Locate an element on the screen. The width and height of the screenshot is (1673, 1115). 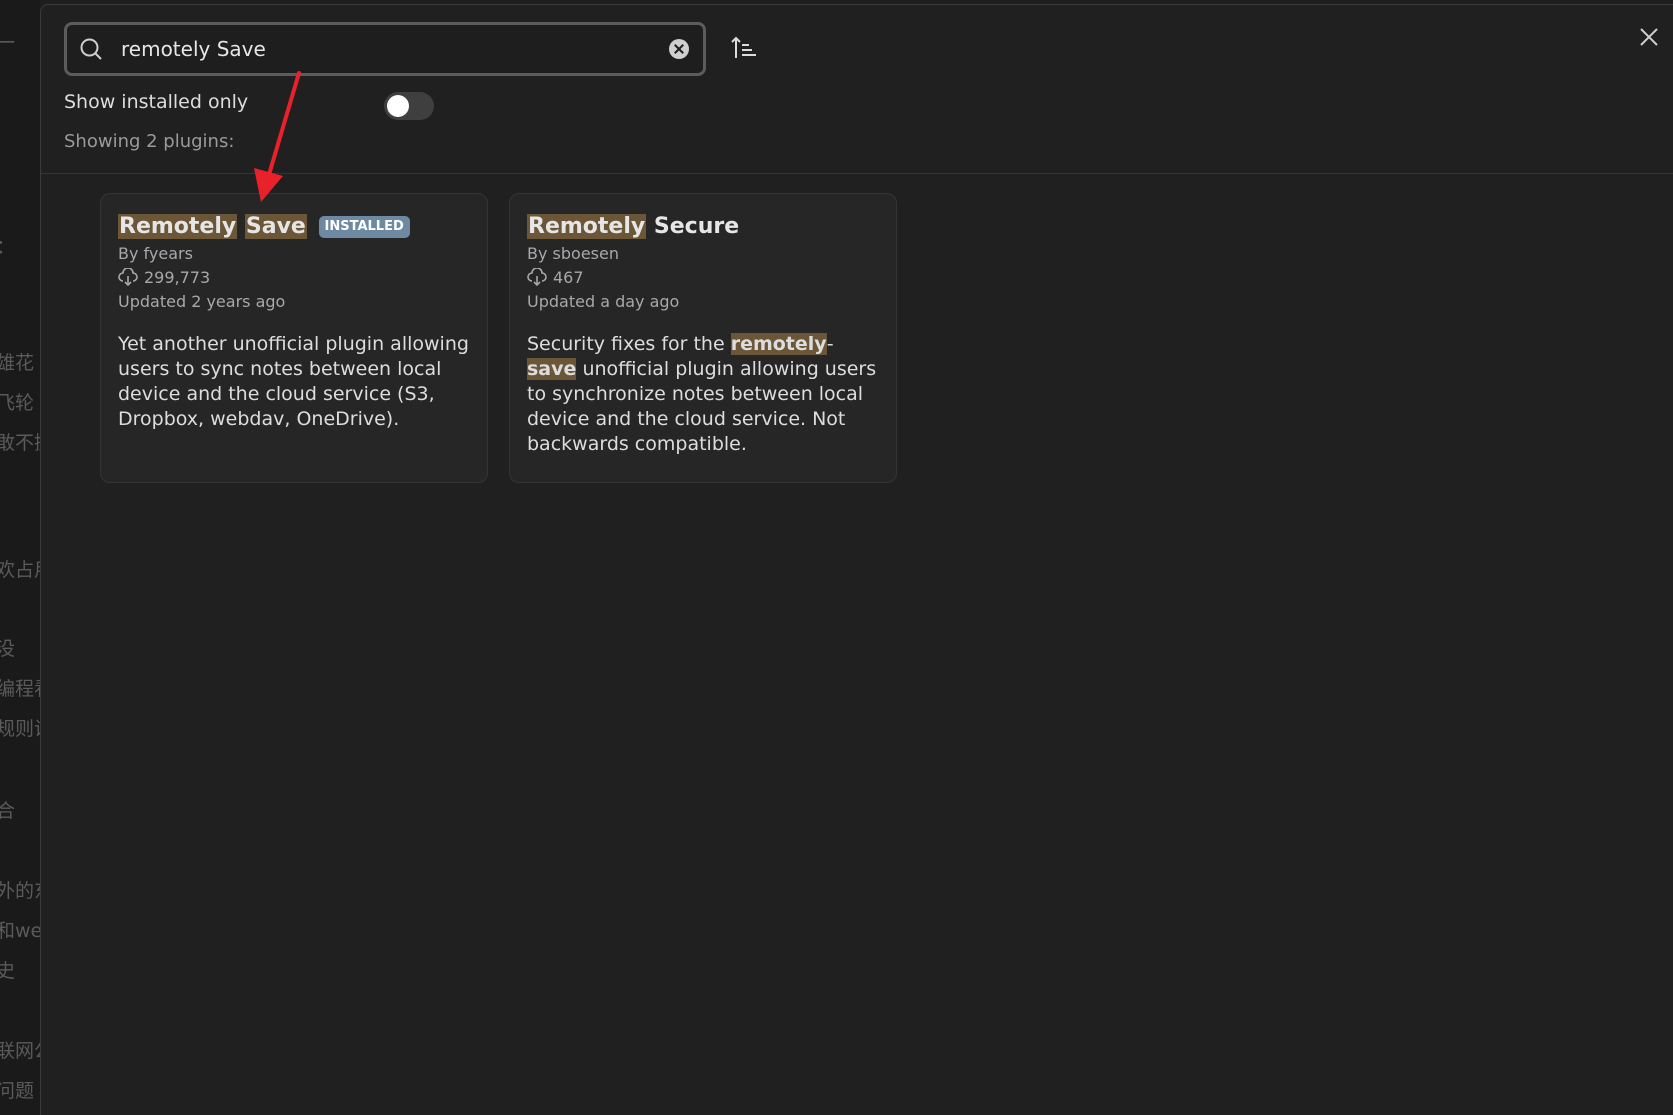
background-text: 雄花 is located at coordinates (17, 363).